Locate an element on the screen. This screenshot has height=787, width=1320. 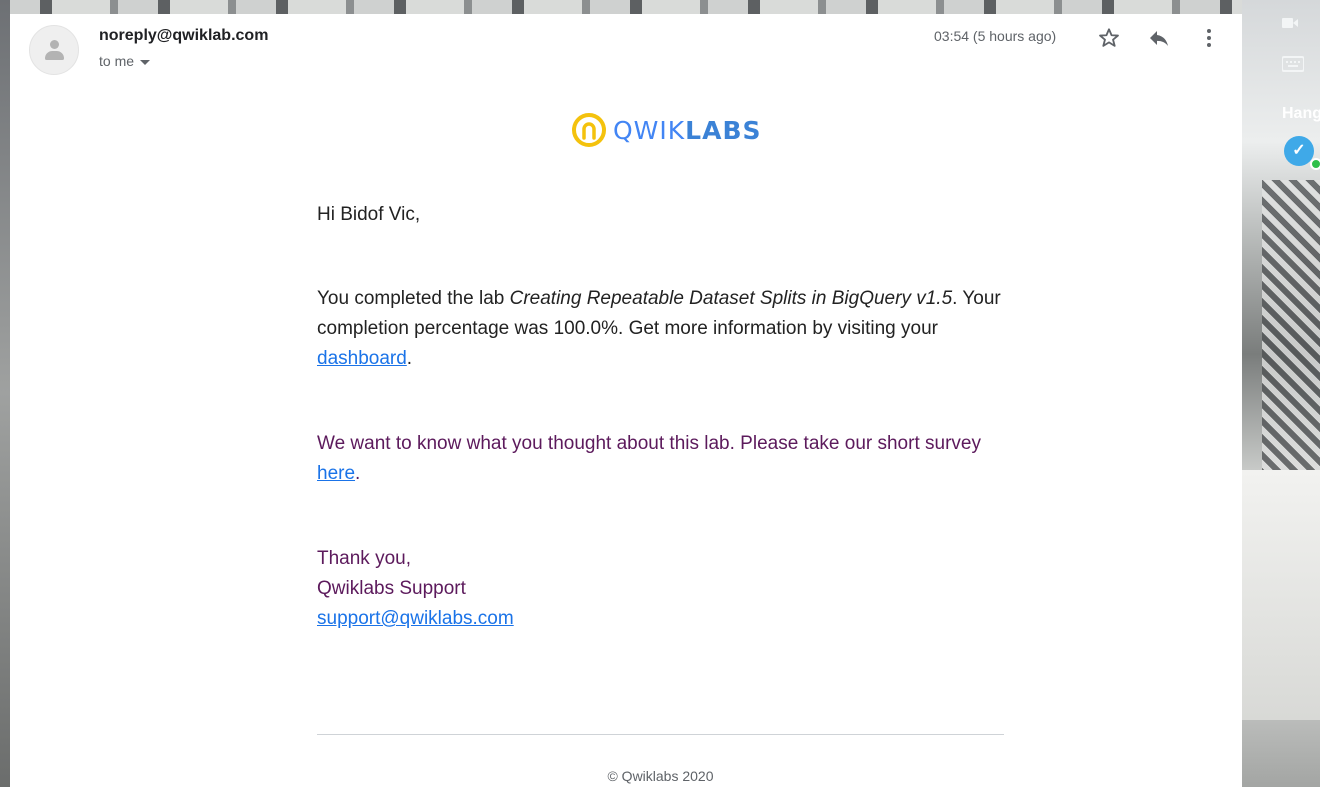
survey-text-suffix: . is located at coordinates (358, 473).